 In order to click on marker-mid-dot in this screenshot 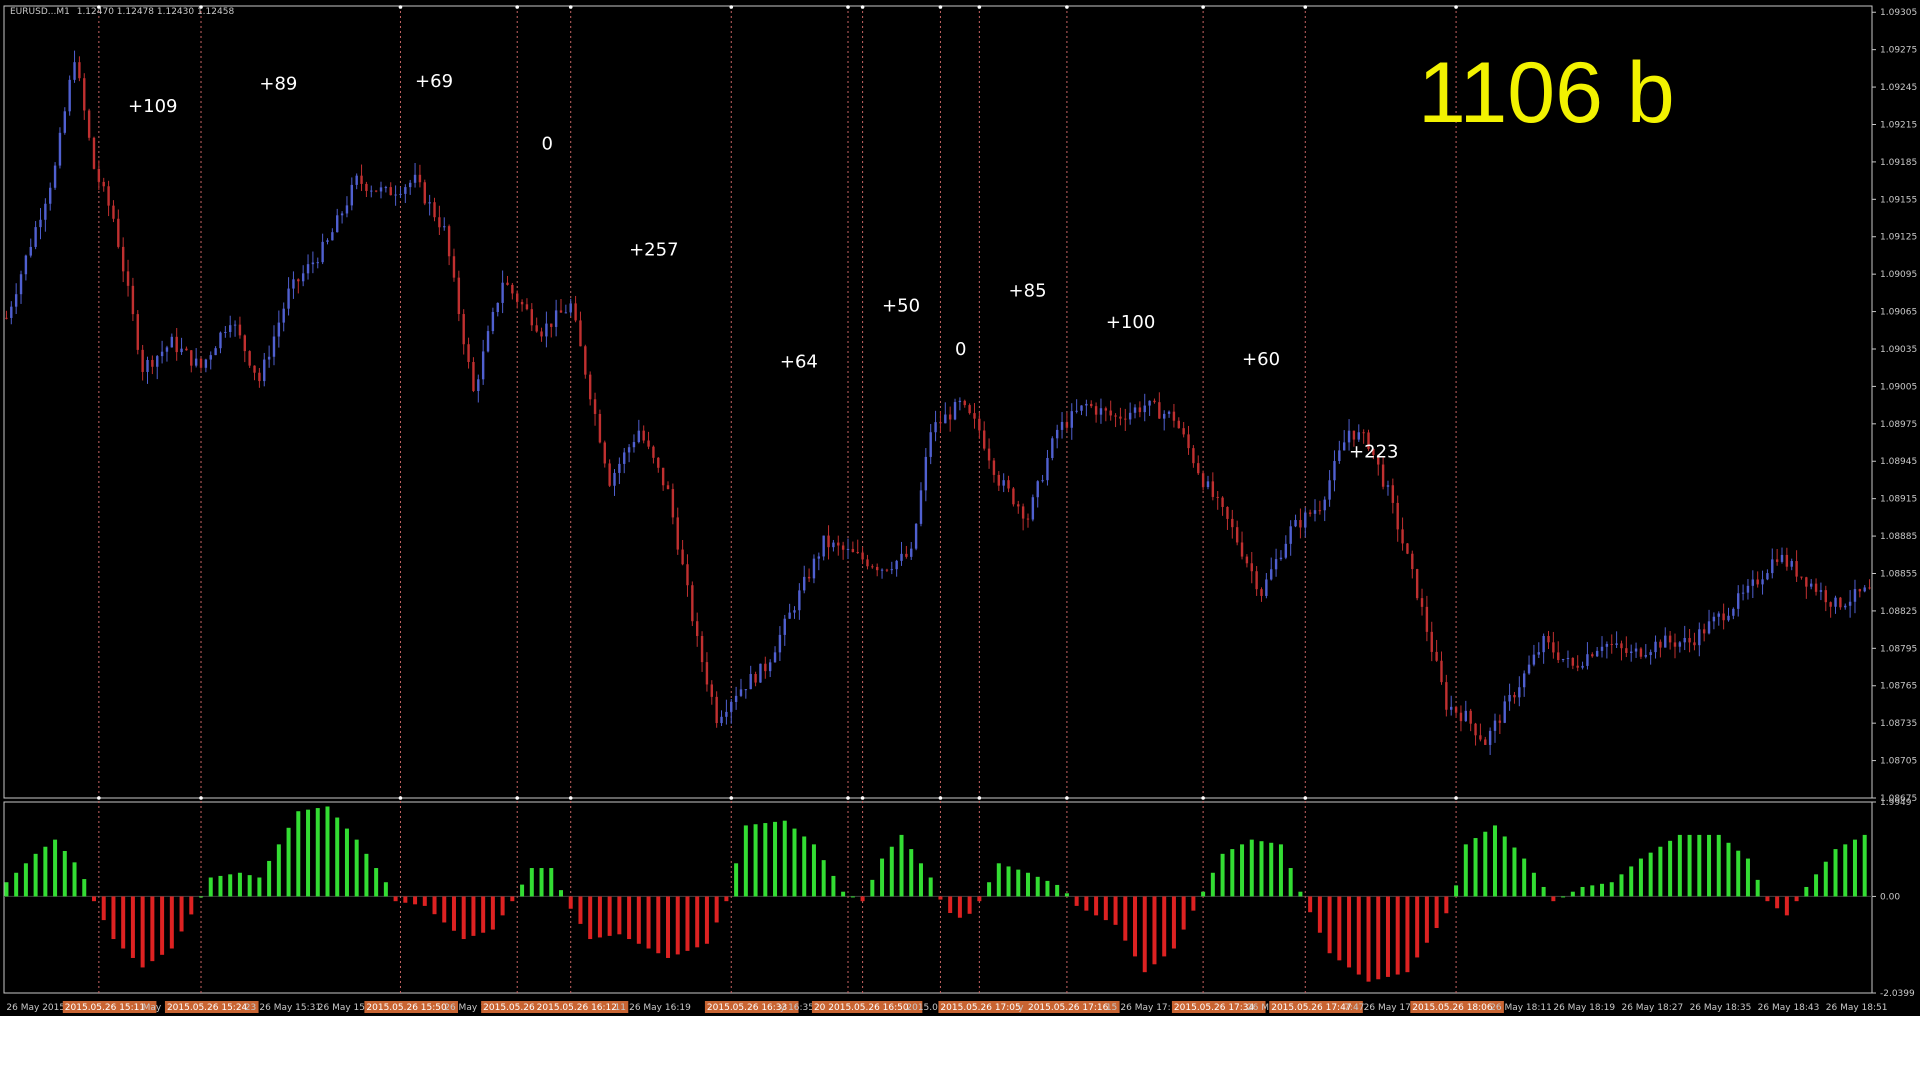, I will do `click(1203, 798)`.